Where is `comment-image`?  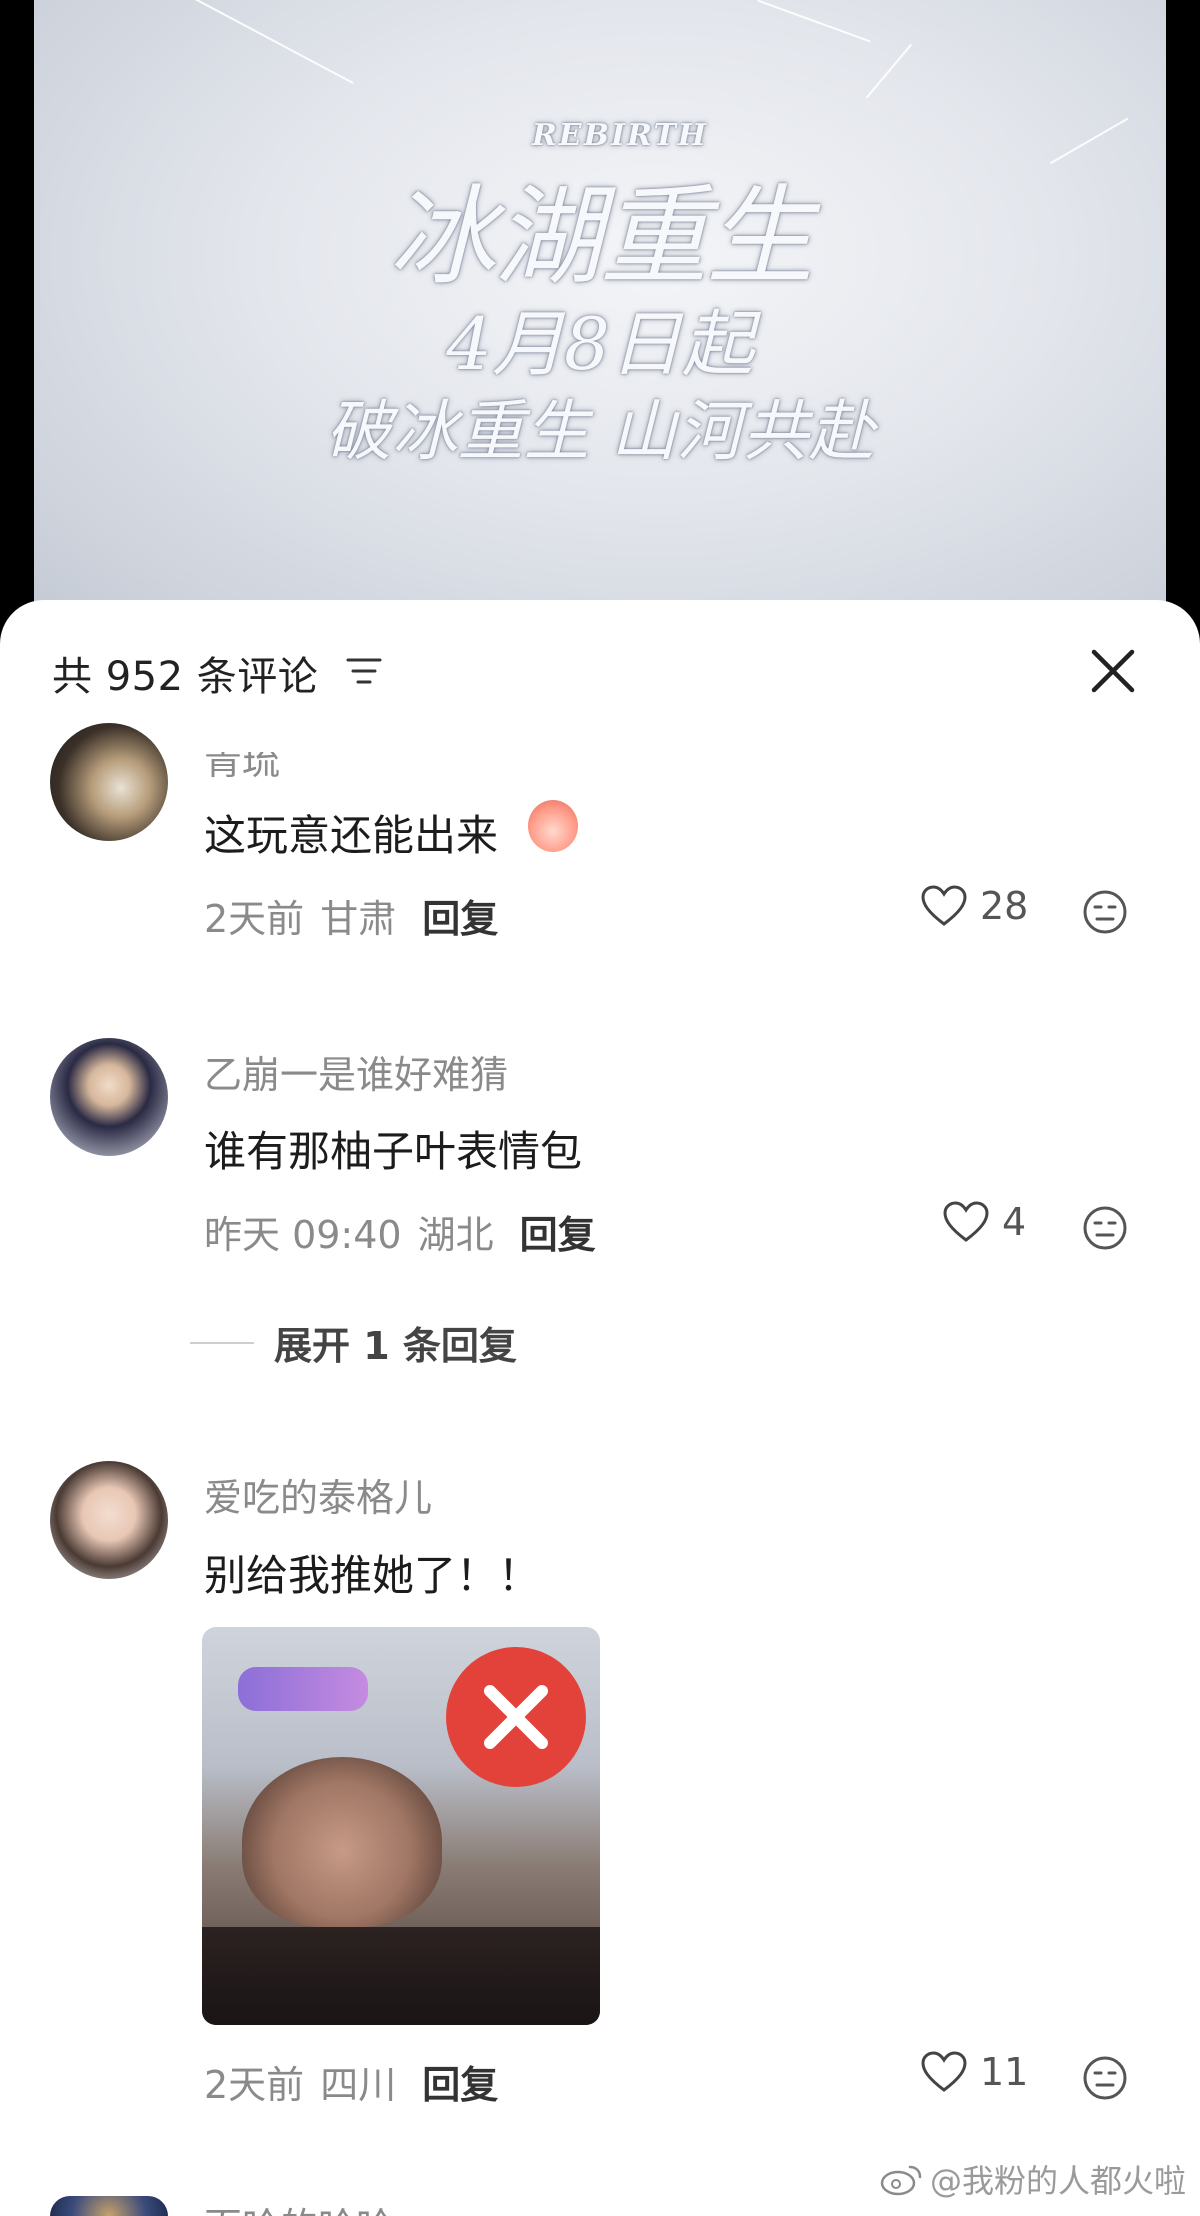
comment-image is located at coordinates (401, 1826).